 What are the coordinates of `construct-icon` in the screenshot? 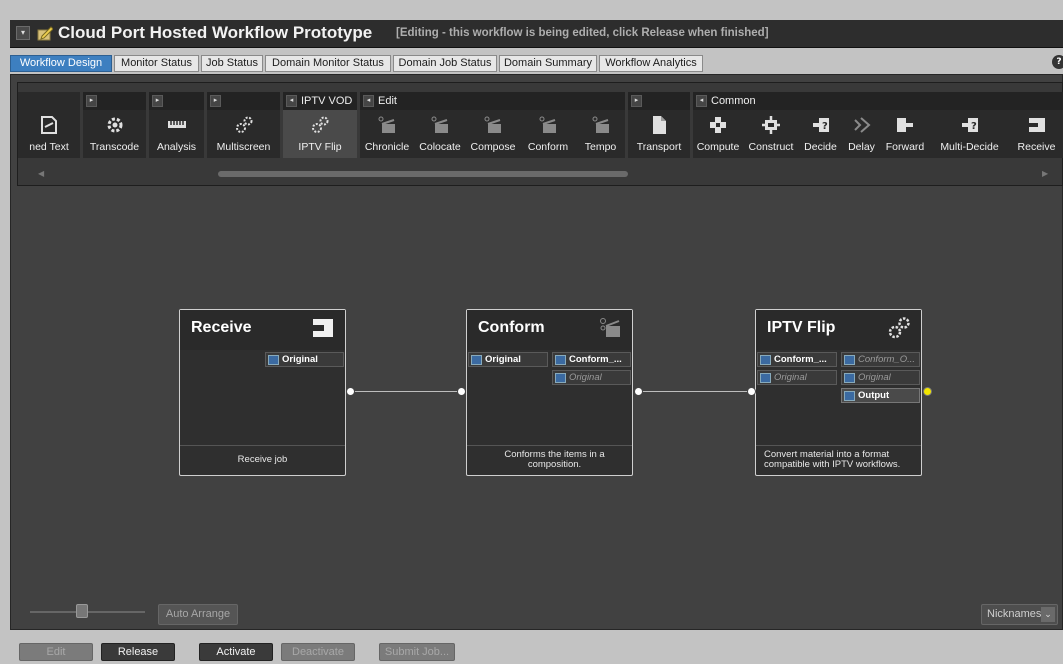 It's located at (771, 125).